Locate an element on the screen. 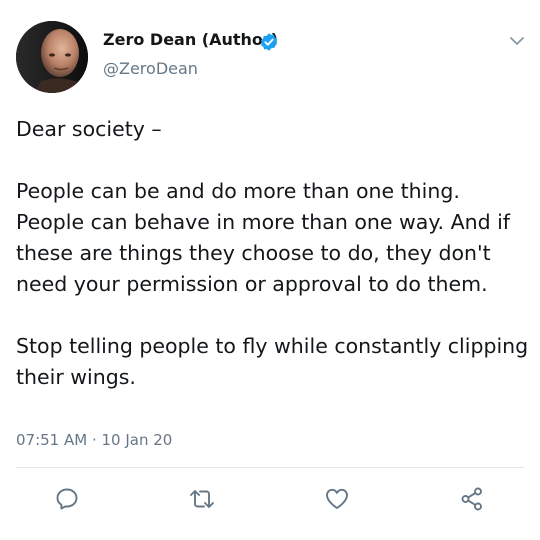 The height and width of the screenshot is (540, 540). reply-button is located at coordinates (67, 499).